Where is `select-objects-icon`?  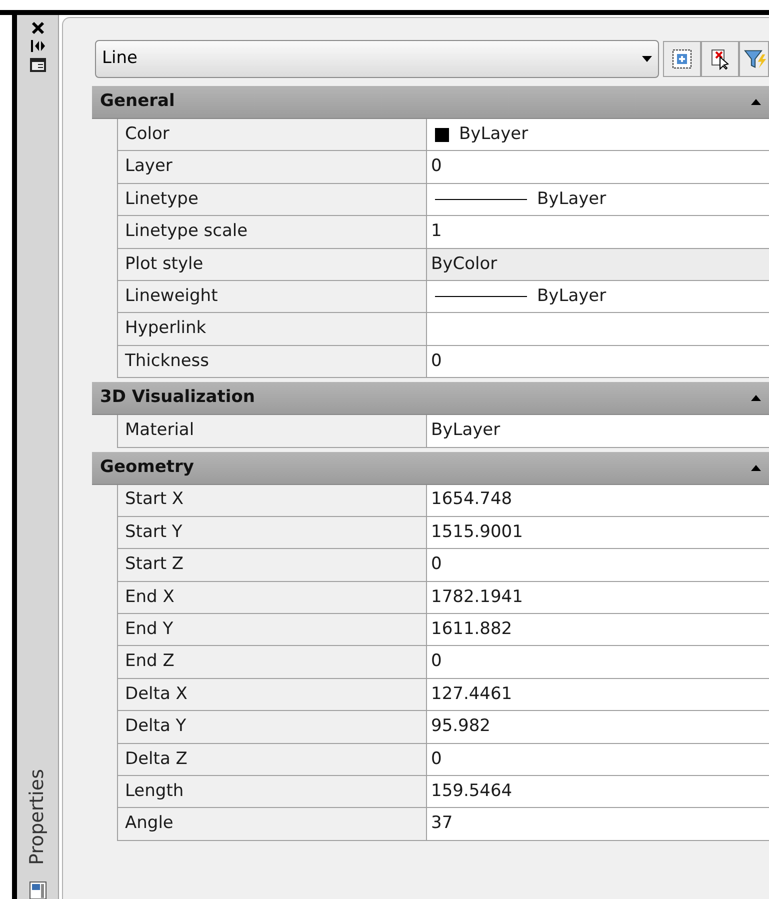 select-objects-icon is located at coordinates (720, 59).